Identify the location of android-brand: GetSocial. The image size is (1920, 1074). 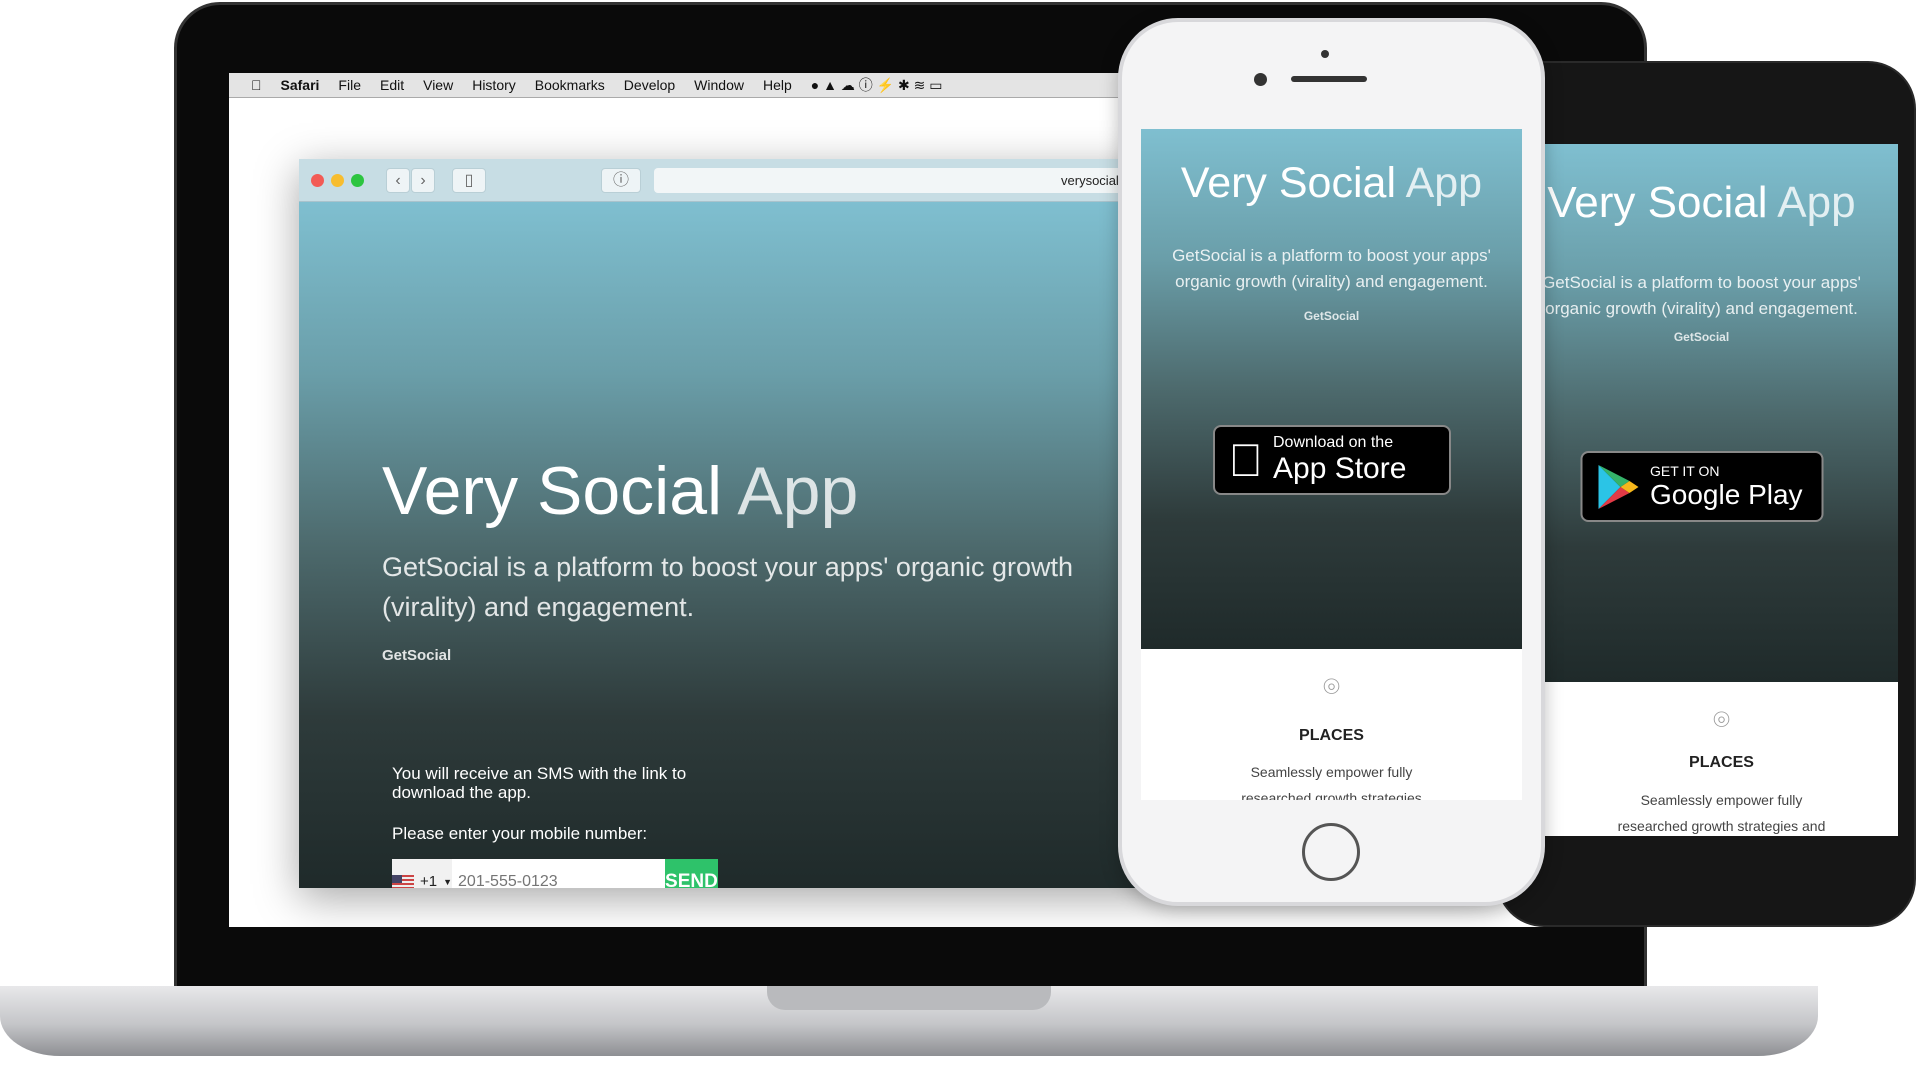
(1701, 337).